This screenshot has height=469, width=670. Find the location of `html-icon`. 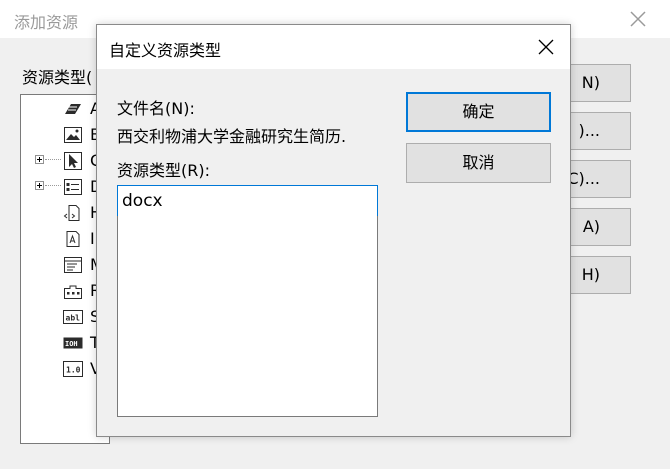

html-icon is located at coordinates (71, 213).